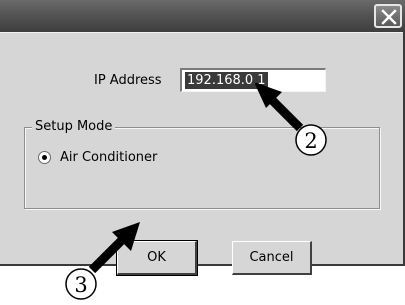 Image resolution: width=405 pixels, height=305 pixels. I want to click on callout-2-number: 2, so click(310, 141).